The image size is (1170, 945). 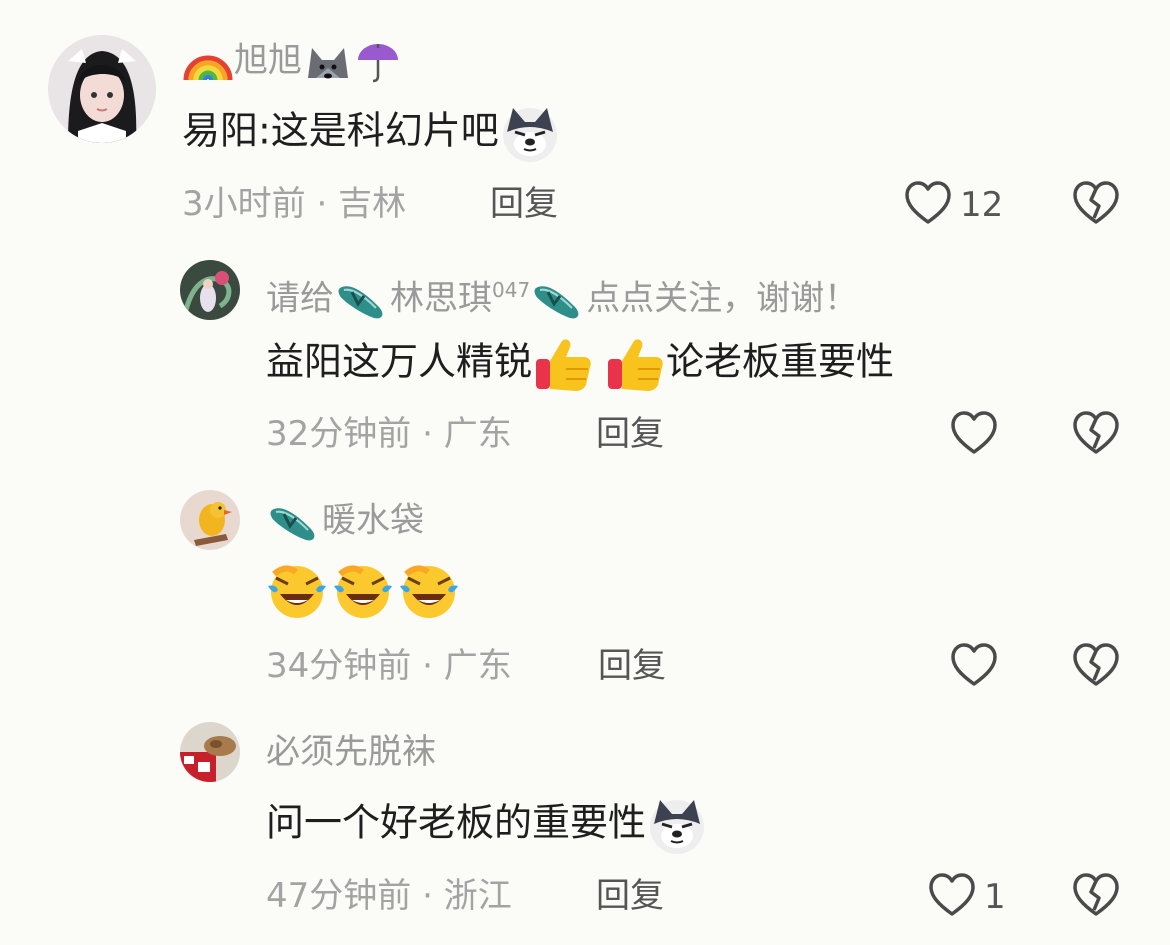 What do you see at coordinates (953, 205) in the screenshot?
I see `like-button: 12` at bounding box center [953, 205].